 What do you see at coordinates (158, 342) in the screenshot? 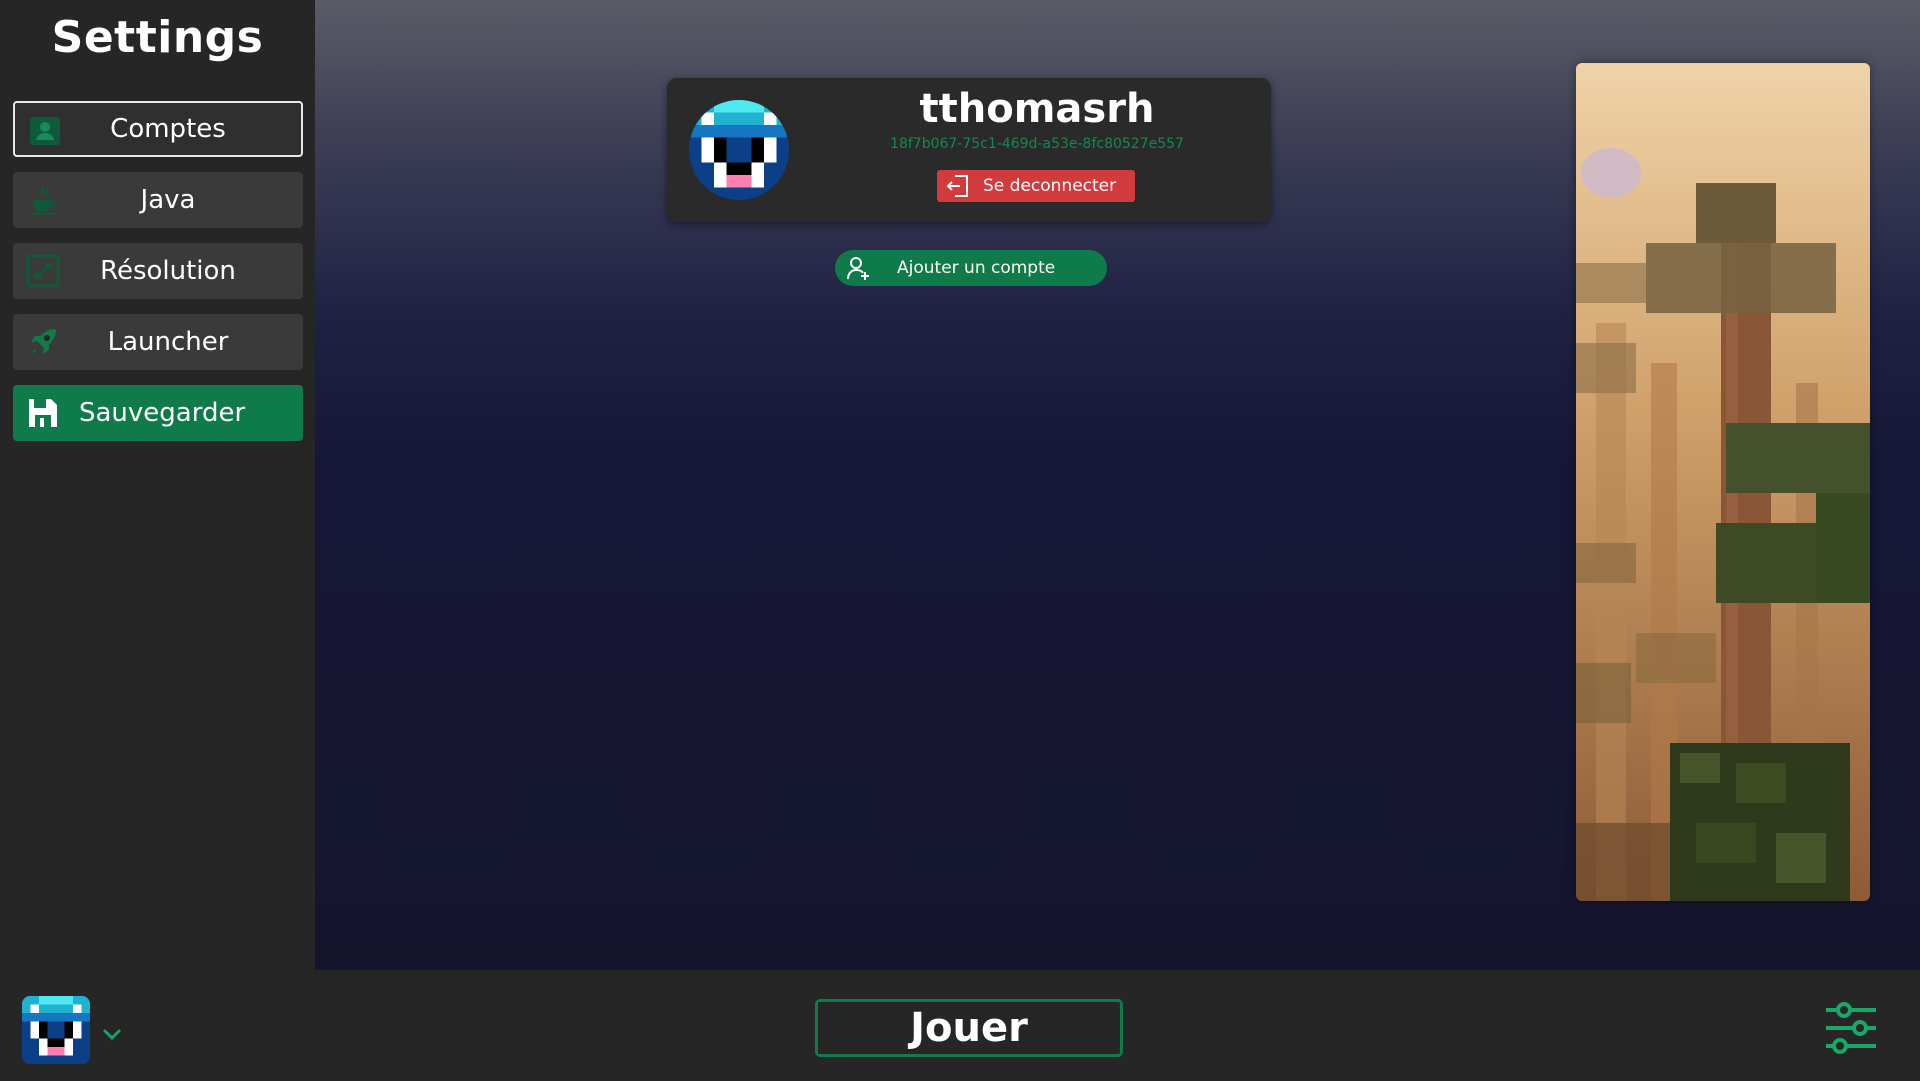
I see `sidebar-item-launcher: Launcher` at bounding box center [158, 342].